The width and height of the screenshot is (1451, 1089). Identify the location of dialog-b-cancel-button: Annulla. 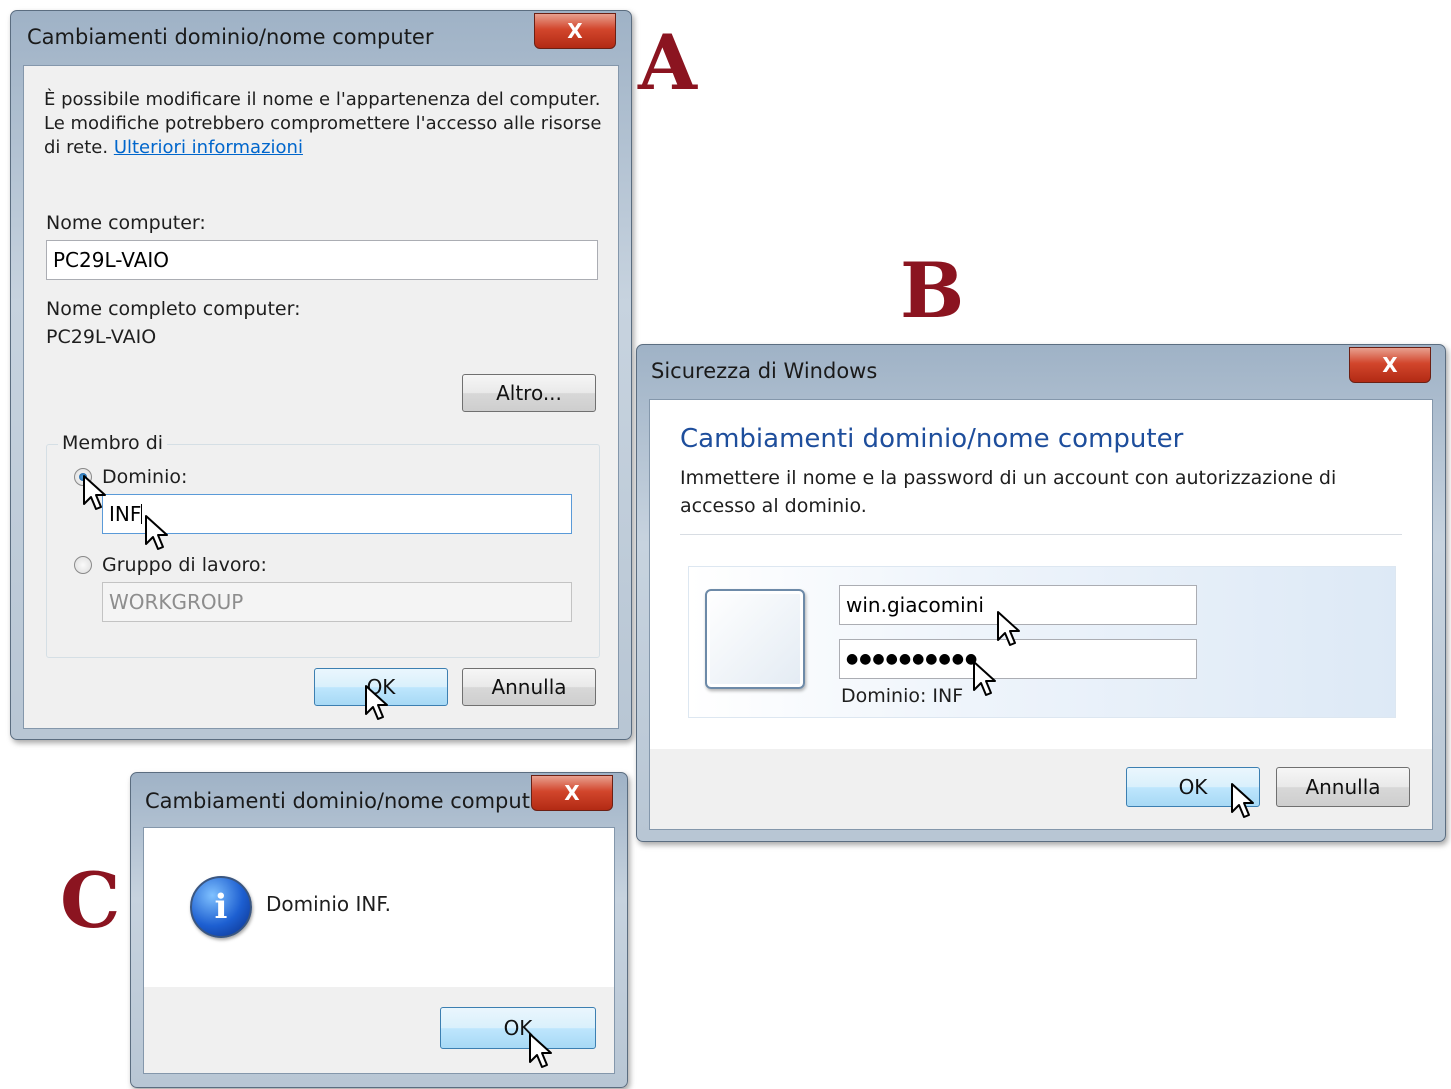
(1343, 787).